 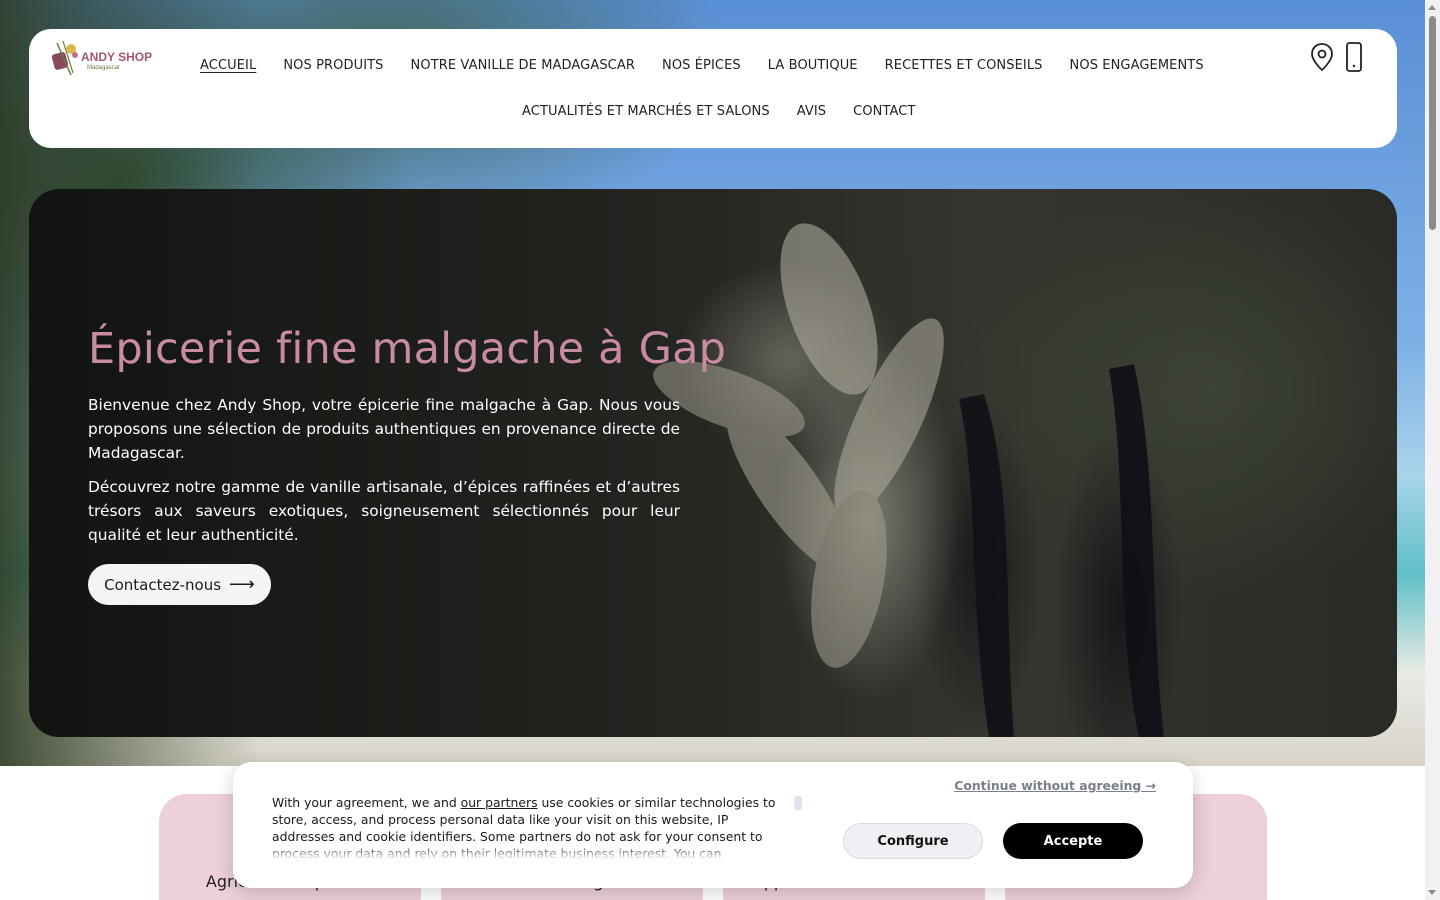 I want to click on configure-button: Configure, so click(x=913, y=841).